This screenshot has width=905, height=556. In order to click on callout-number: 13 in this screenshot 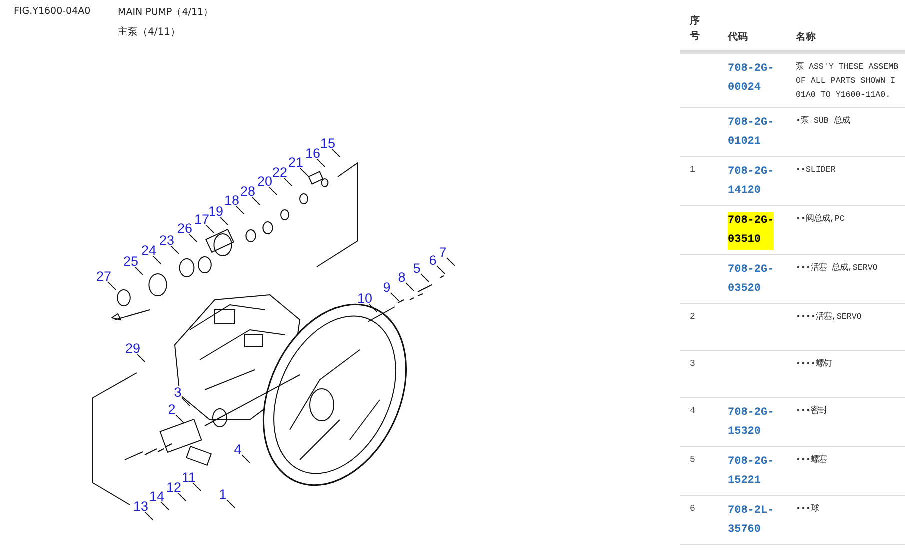, I will do `click(141, 506)`.